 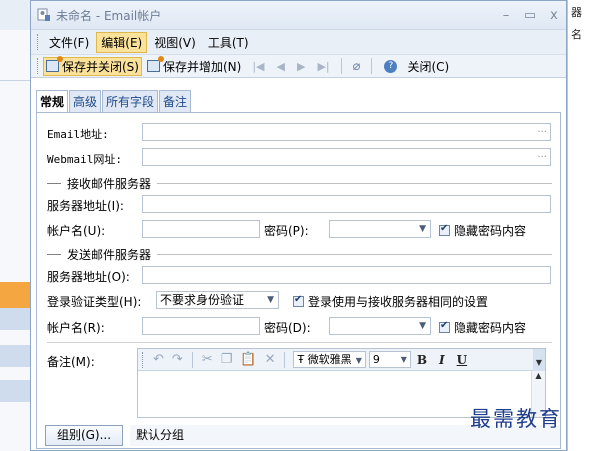 I want to click on toolbar: 保存并关闭(S) 保存并增加(N) |◀ ◀ ▶ ▶| ⌀ ? 关闭(C), so click(x=298, y=66).